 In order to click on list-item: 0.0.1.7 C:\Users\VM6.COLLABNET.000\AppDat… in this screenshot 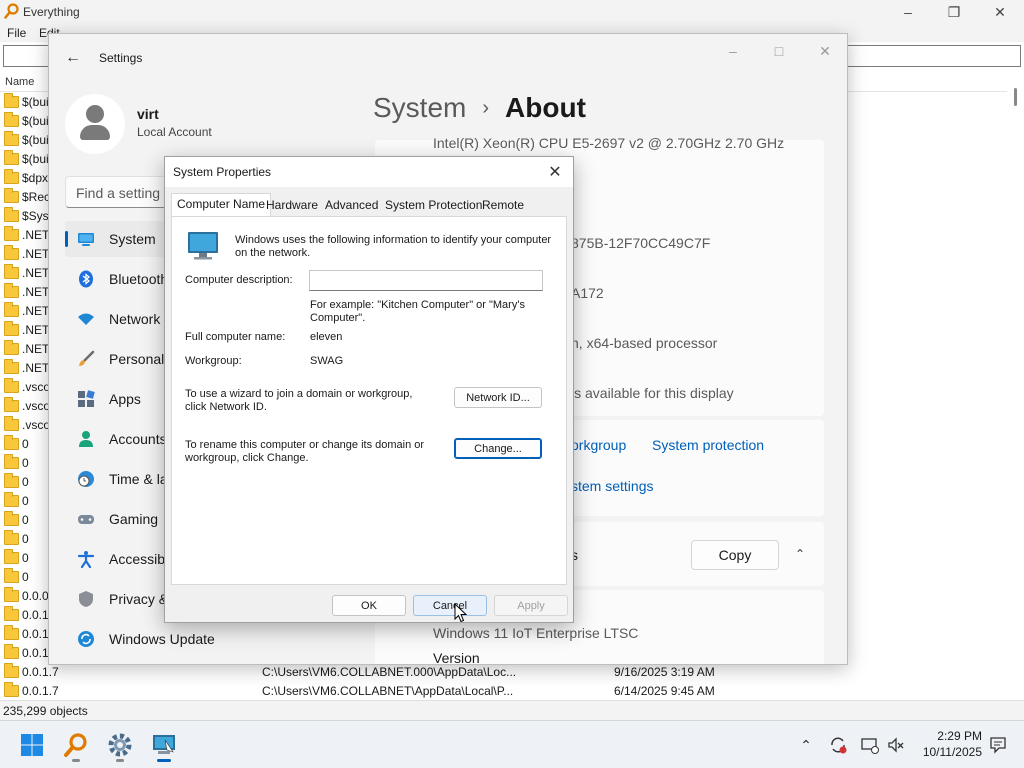, I will do `click(500, 672)`.